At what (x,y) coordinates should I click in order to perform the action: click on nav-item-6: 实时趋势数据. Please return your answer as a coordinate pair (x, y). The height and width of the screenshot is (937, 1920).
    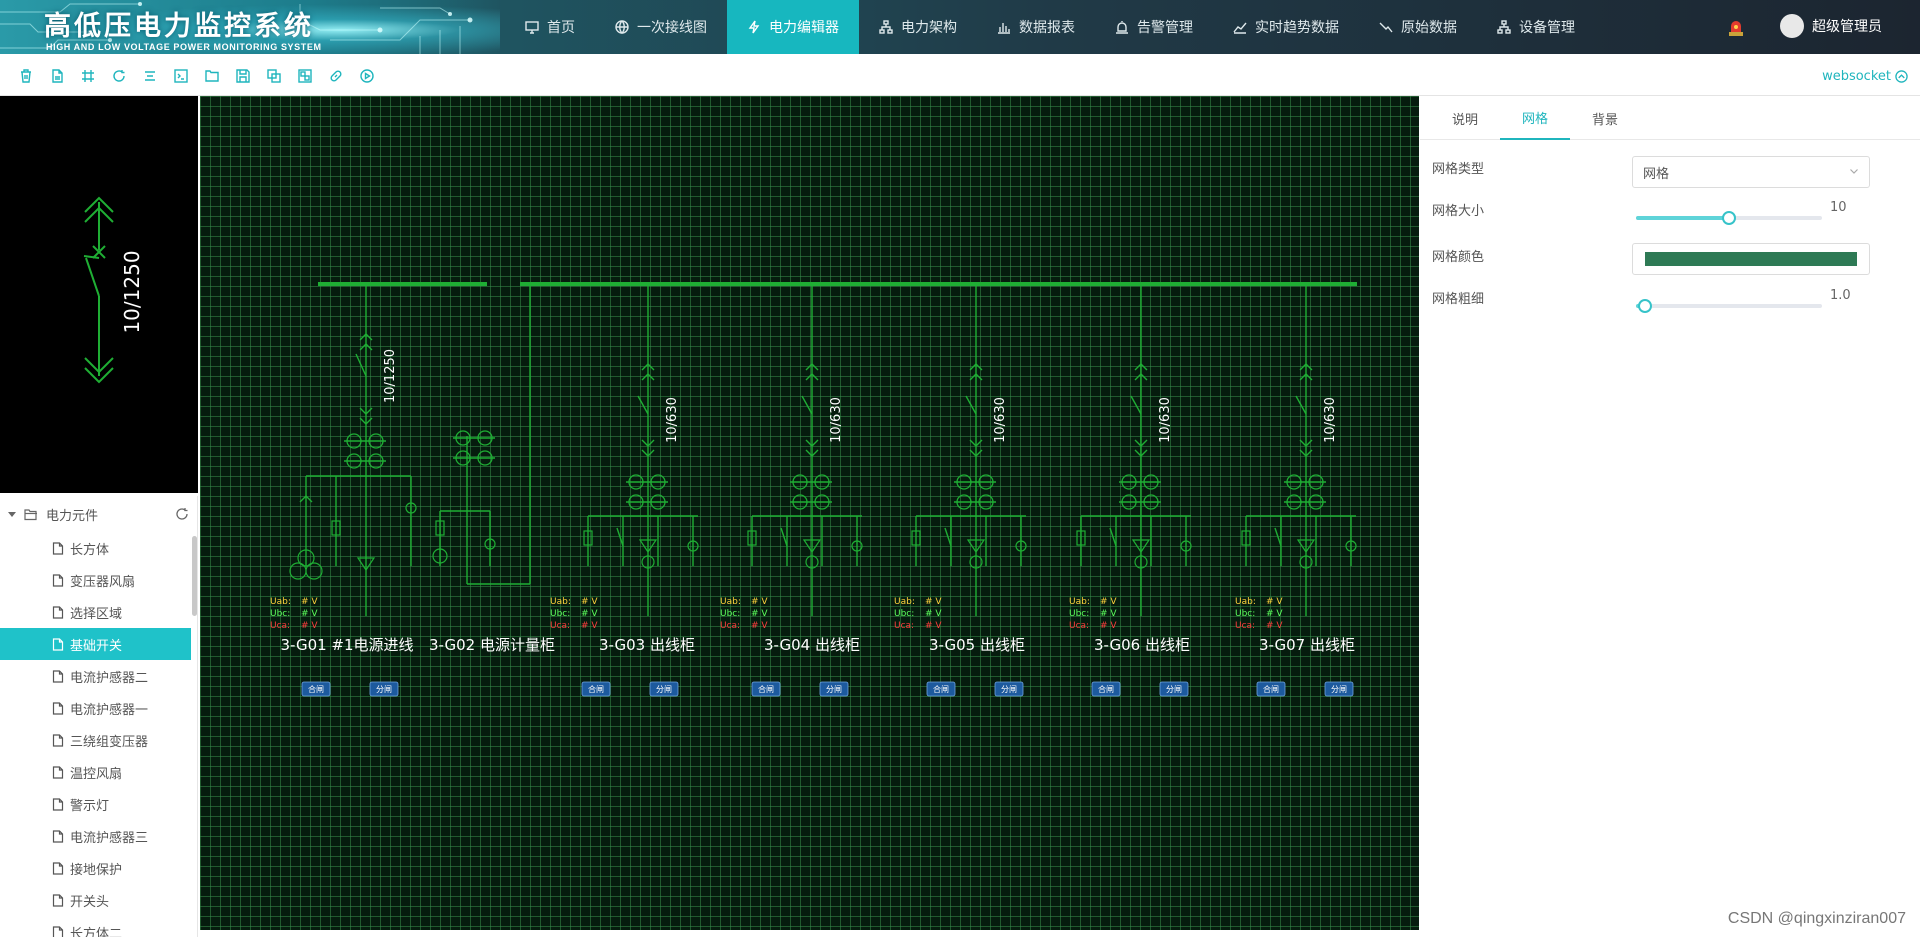
    Looking at the image, I should click on (1286, 27).